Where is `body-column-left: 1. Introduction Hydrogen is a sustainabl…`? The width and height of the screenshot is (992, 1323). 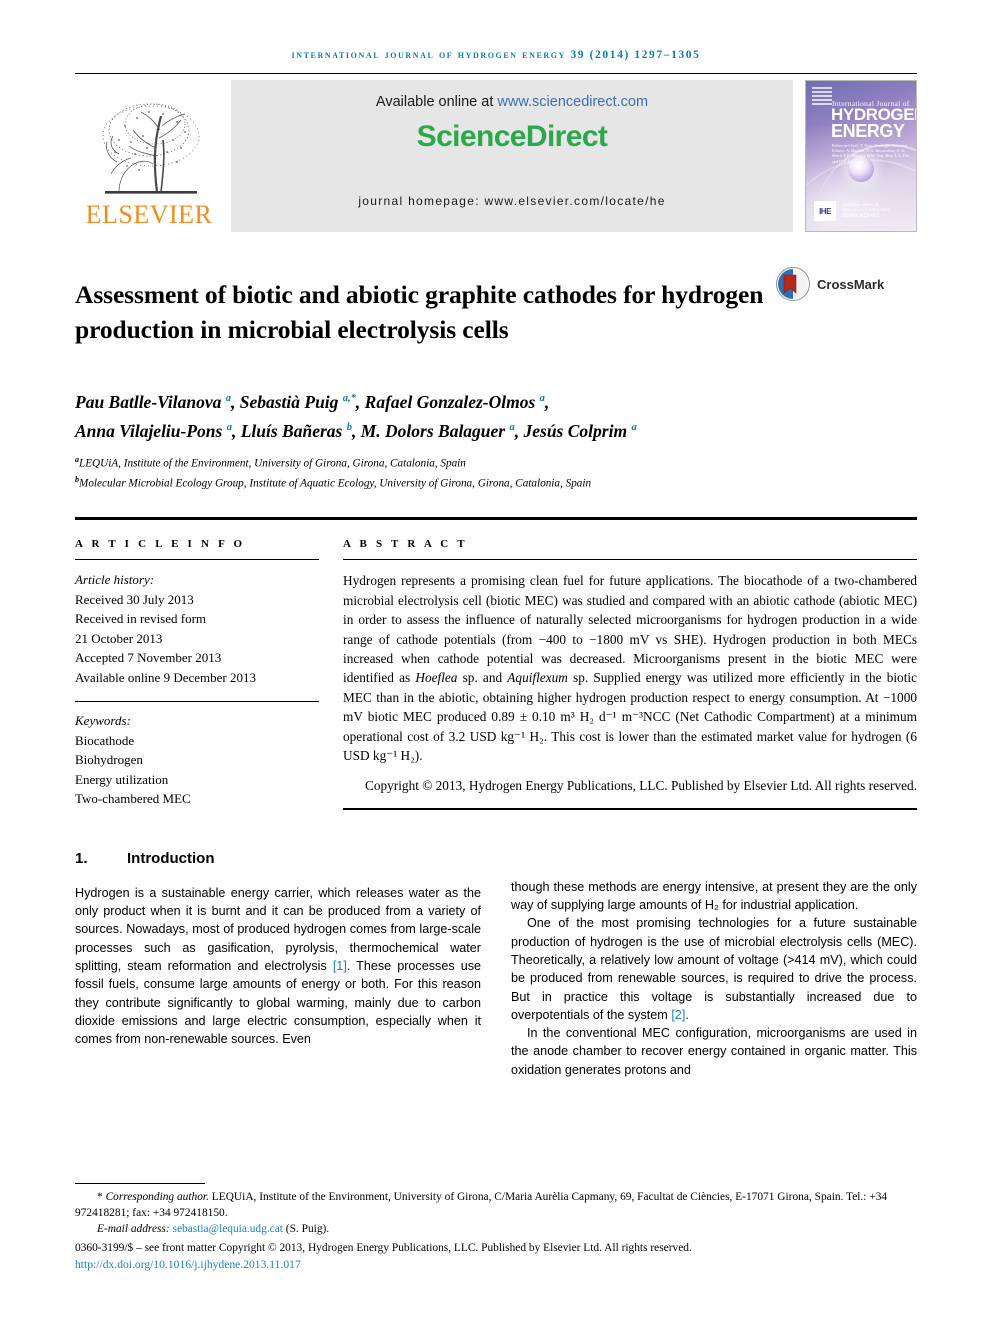 body-column-left: 1. Introduction Hydrogen is a sustainabl… is located at coordinates (278, 964).